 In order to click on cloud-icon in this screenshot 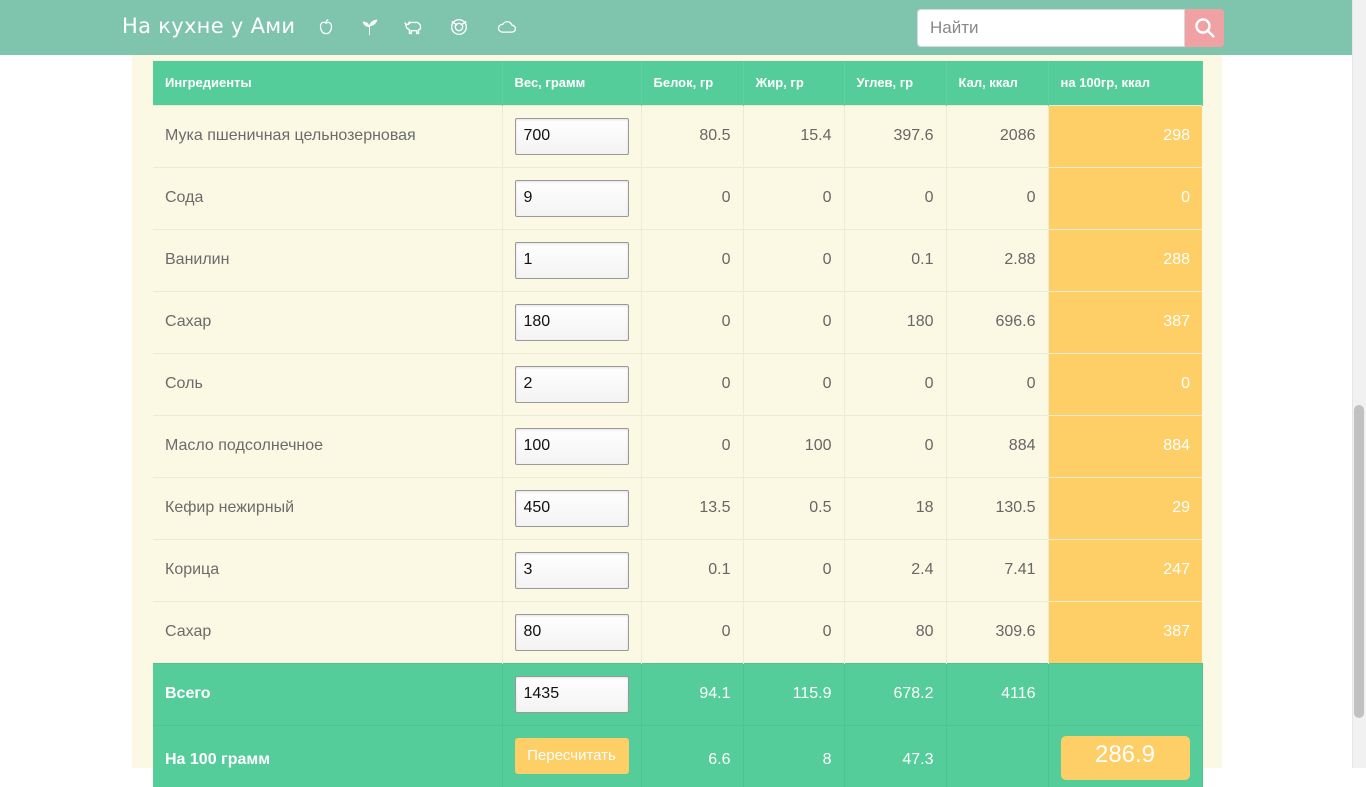, I will do `click(507, 27)`.